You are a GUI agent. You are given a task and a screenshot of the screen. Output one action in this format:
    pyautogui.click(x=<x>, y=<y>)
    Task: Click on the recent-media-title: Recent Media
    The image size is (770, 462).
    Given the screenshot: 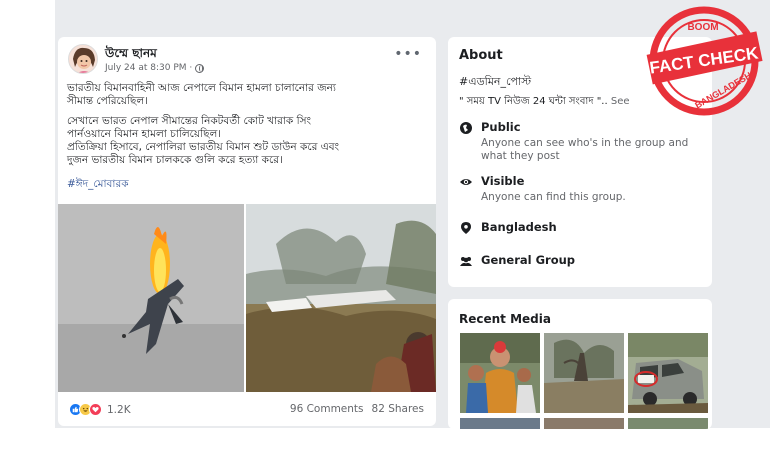 What is the action you would take?
    pyautogui.click(x=505, y=319)
    